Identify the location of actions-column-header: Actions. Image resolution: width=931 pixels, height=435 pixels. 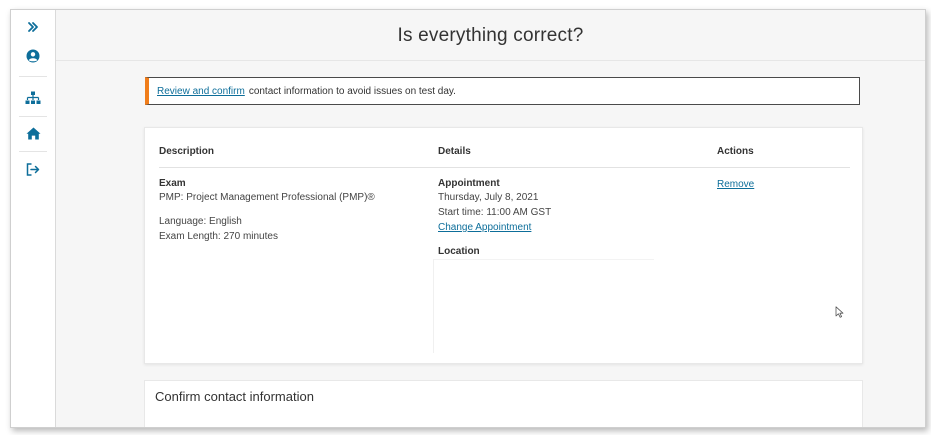
(735, 151).